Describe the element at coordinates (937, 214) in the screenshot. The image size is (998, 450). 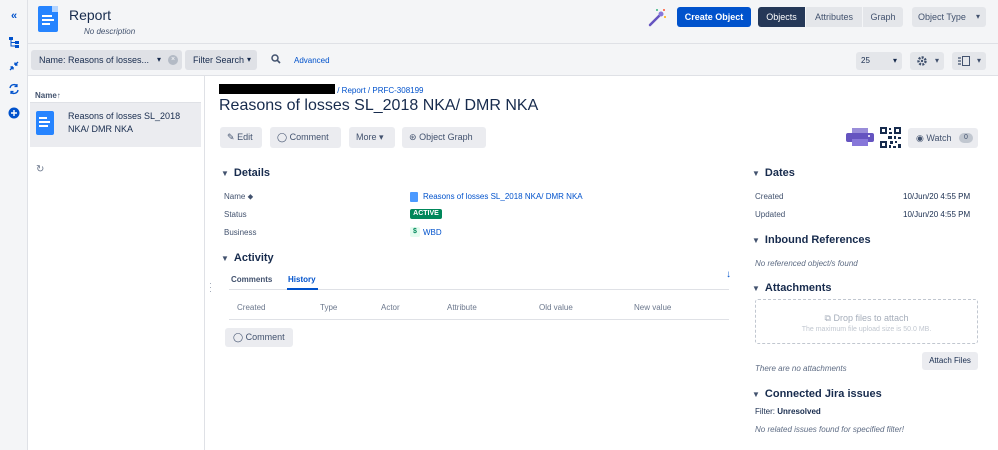
I see `updated-value: 10/Jun/20 4:55 PM` at that location.